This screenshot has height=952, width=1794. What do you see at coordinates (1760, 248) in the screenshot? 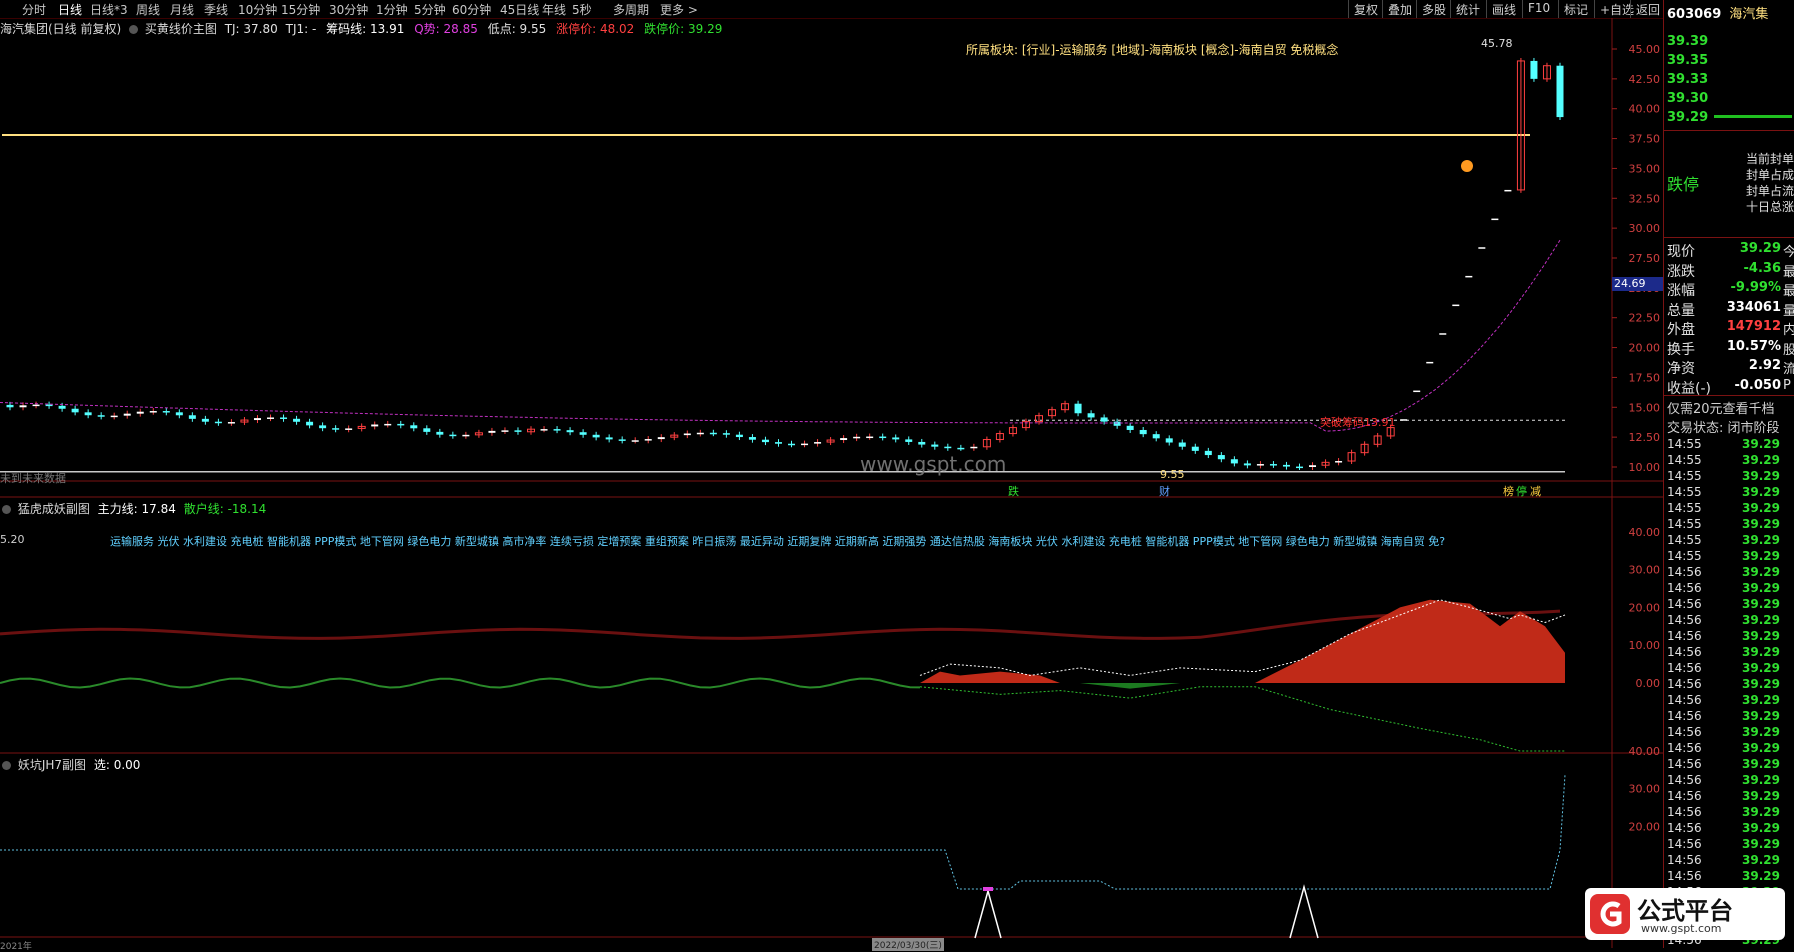
I see `quote-value: 39.29` at bounding box center [1760, 248].